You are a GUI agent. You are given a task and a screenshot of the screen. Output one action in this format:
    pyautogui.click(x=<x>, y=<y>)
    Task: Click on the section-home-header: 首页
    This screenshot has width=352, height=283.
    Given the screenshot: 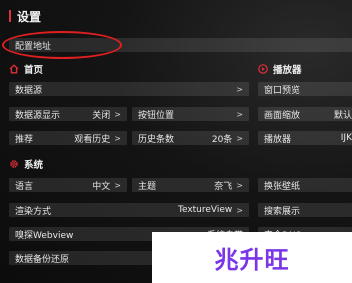 What is the action you would take?
    pyautogui.click(x=26, y=69)
    